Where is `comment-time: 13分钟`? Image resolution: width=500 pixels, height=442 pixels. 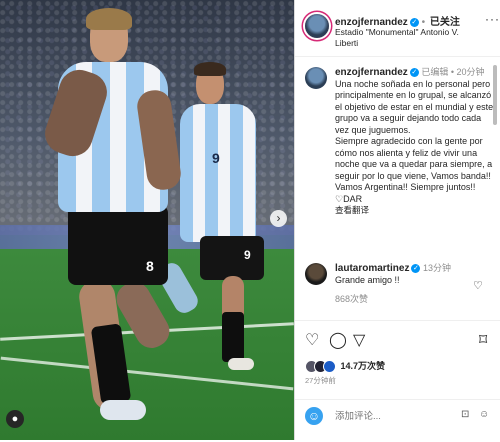
comment-time: 13分钟 is located at coordinates (436, 268).